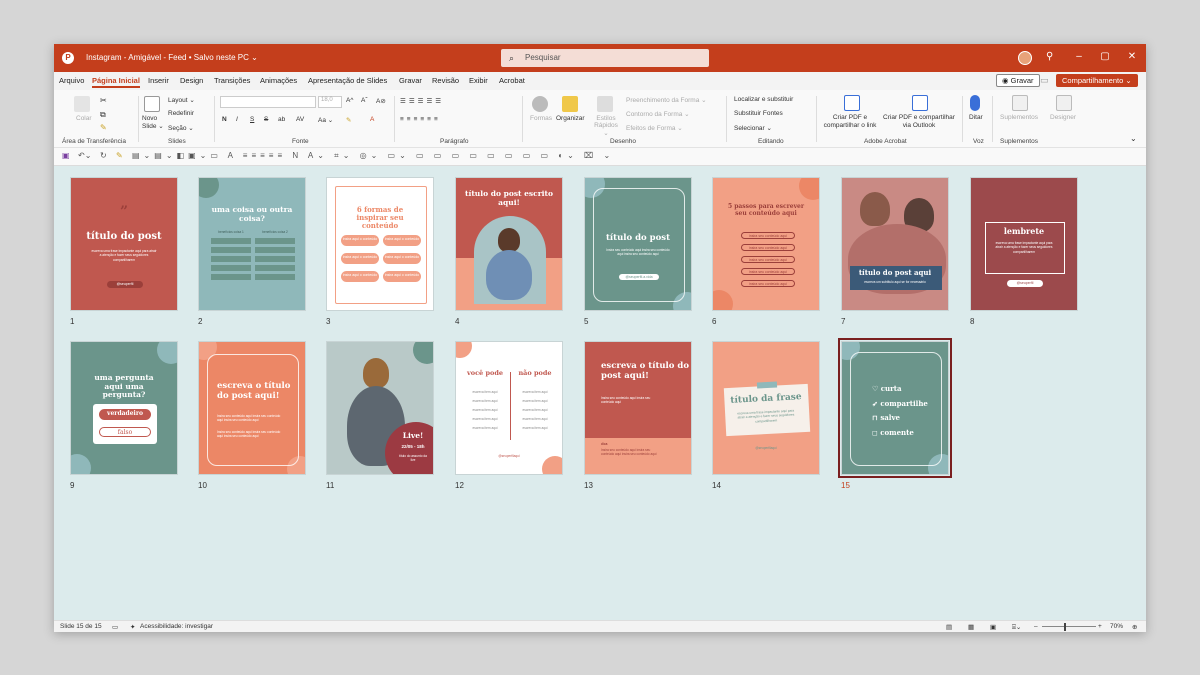 Image resolution: width=1200 pixels, height=675 pixels. I want to click on arrange-icon, so click(570, 104).